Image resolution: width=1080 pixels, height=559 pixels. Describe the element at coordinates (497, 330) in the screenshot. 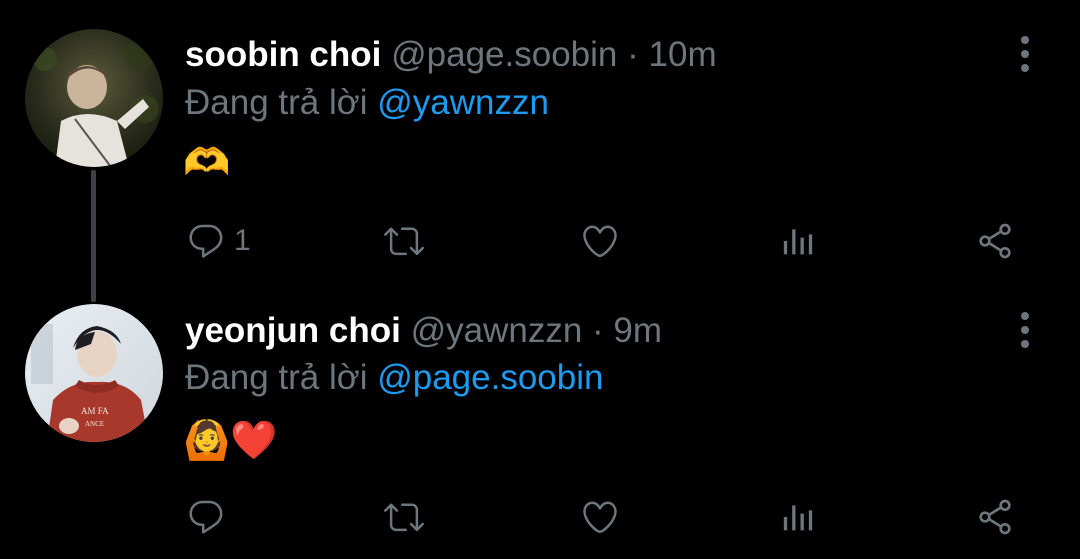

I see `username: @yawnzzn` at that location.